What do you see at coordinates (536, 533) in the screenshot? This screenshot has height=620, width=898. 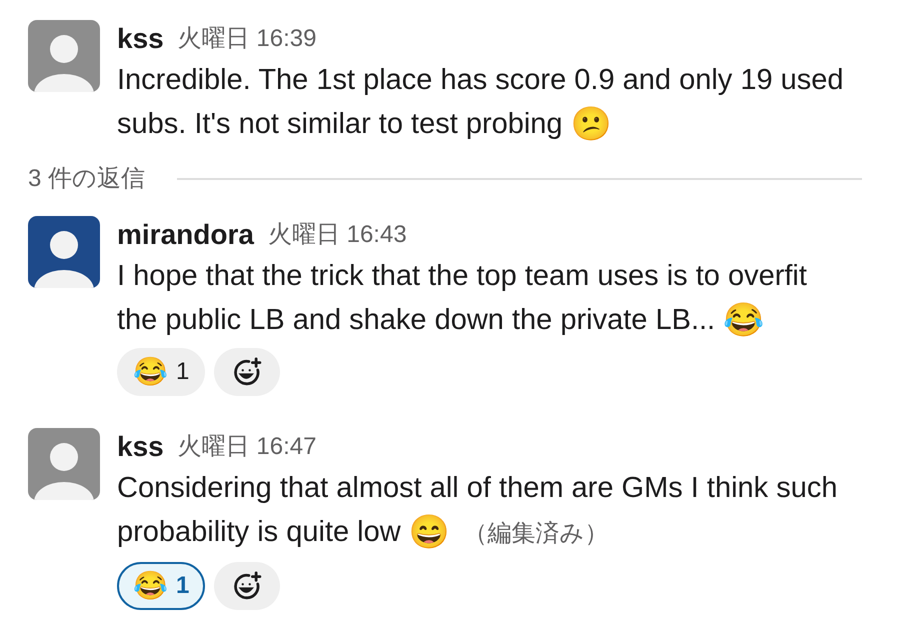 I see `edited-label: （編集済み）` at bounding box center [536, 533].